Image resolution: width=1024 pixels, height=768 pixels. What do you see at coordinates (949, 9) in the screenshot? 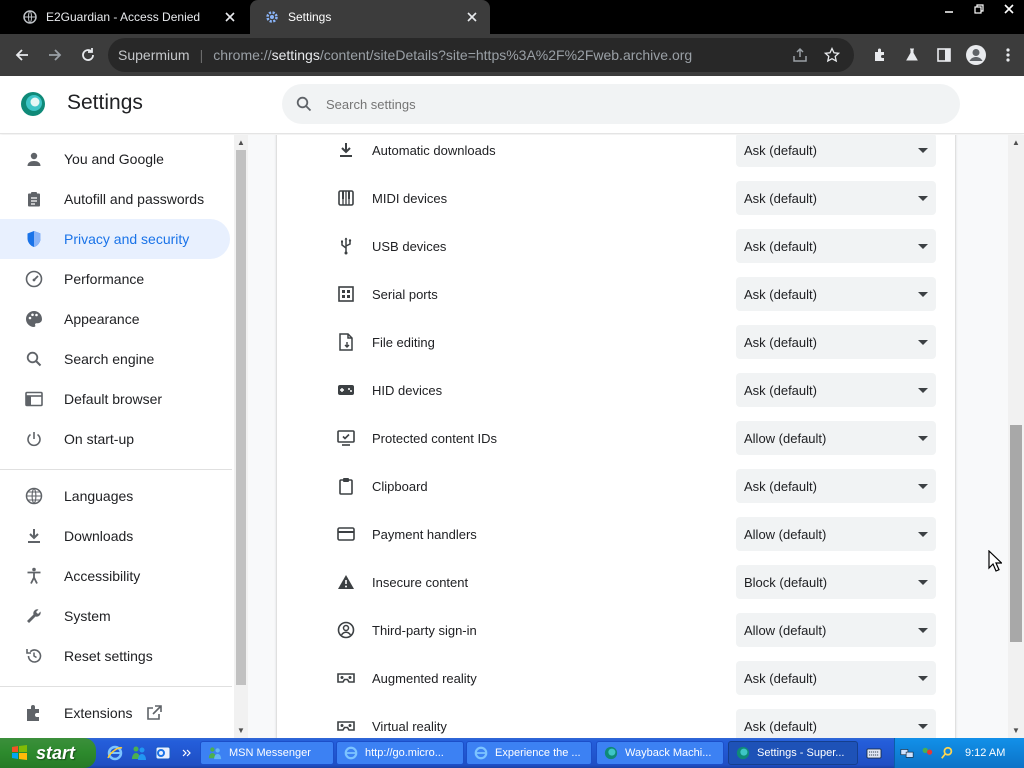
I see `minimize-icon` at bounding box center [949, 9].